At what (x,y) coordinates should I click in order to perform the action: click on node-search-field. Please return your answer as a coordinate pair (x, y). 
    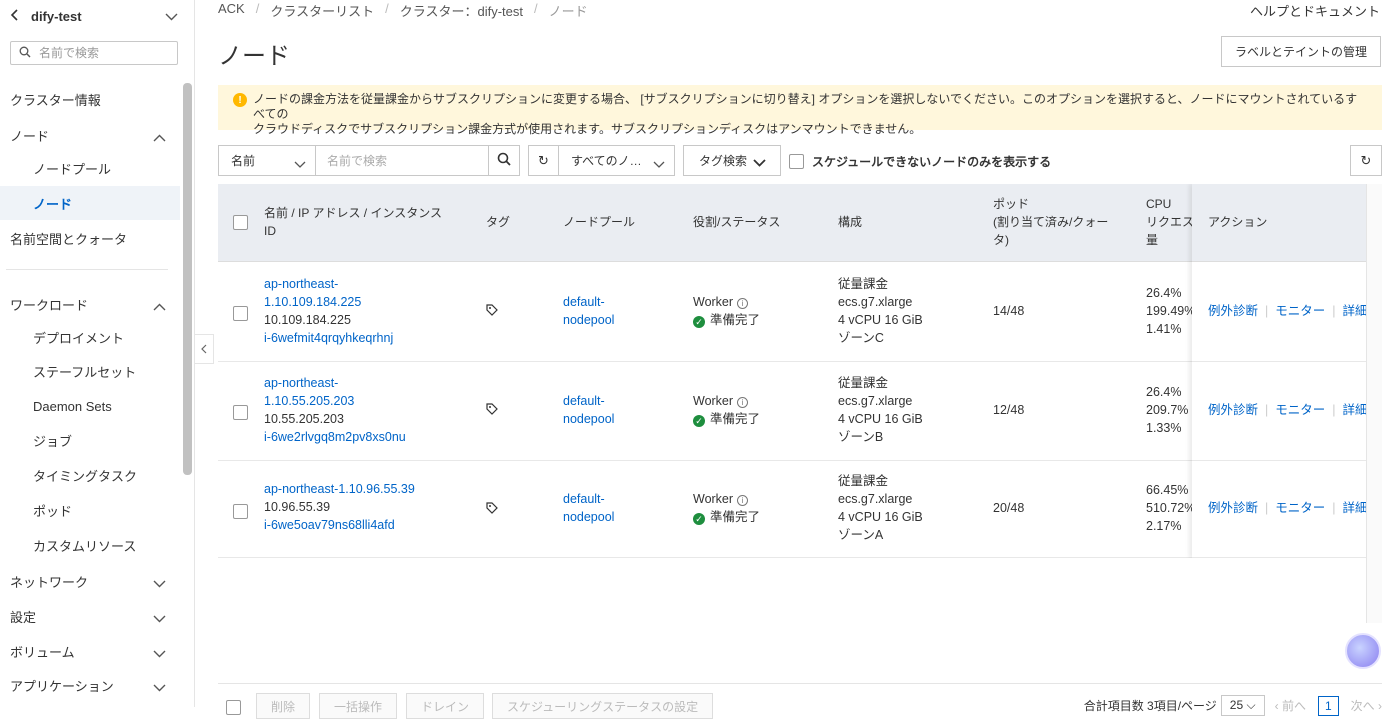
    Looking at the image, I should click on (402, 160).